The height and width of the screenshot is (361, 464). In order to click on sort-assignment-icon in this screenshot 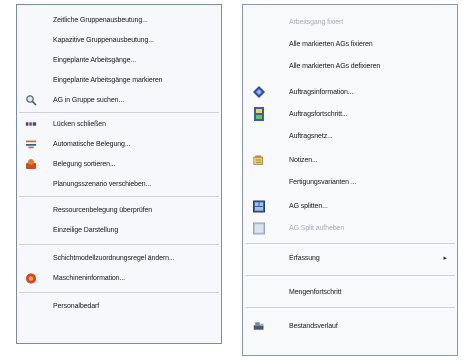, I will do `click(31, 164)`.